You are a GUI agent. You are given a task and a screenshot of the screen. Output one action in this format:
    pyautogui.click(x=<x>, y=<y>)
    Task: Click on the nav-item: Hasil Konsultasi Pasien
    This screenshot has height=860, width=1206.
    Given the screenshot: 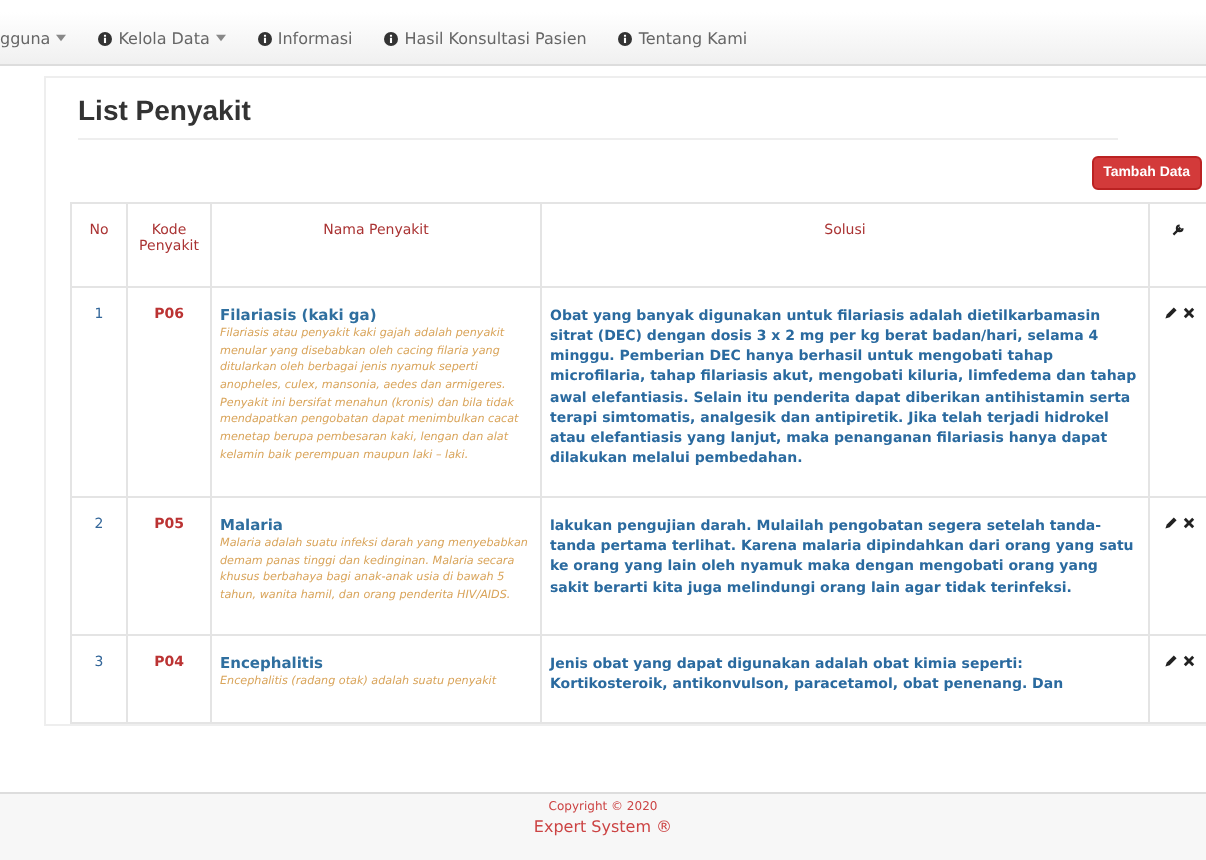 What is the action you would take?
    pyautogui.click(x=485, y=38)
    